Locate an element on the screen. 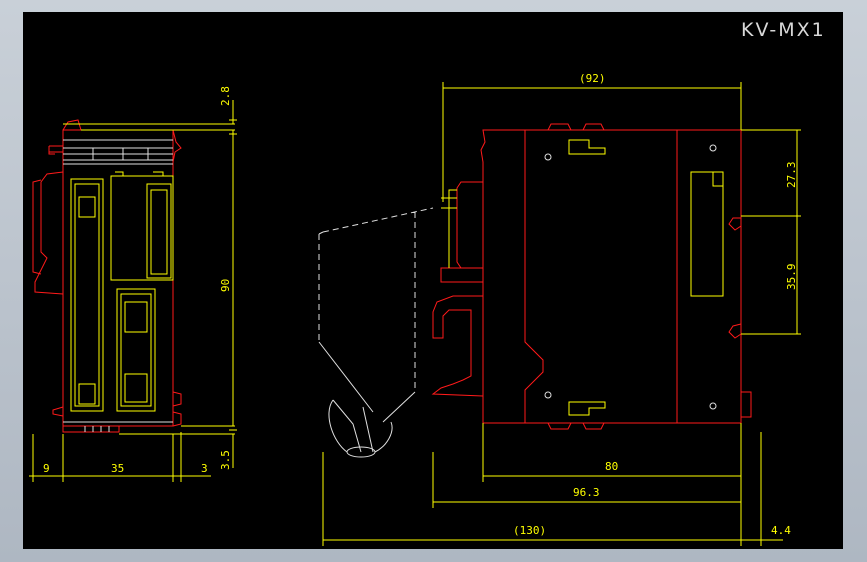 This screenshot has height=562, width=867. side-hole-bottom-left is located at coordinates (548, 395).